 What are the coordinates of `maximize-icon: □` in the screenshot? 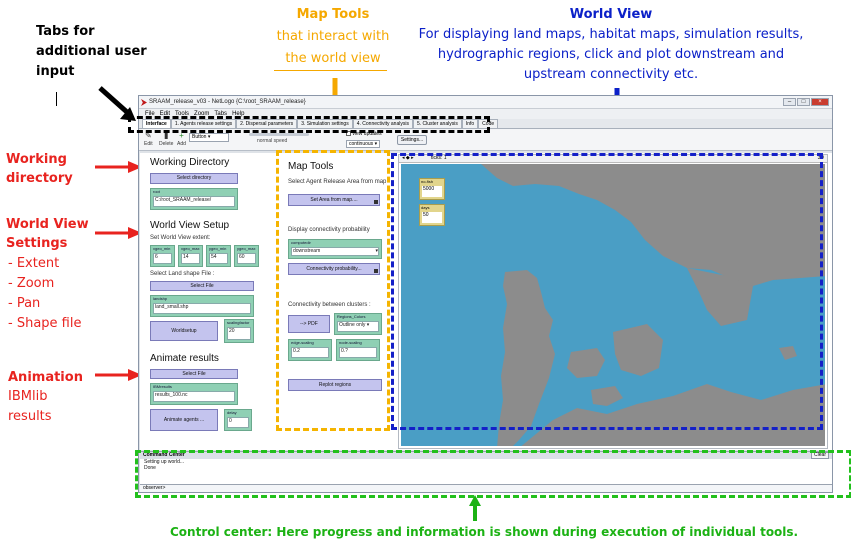 It's located at (803, 102).